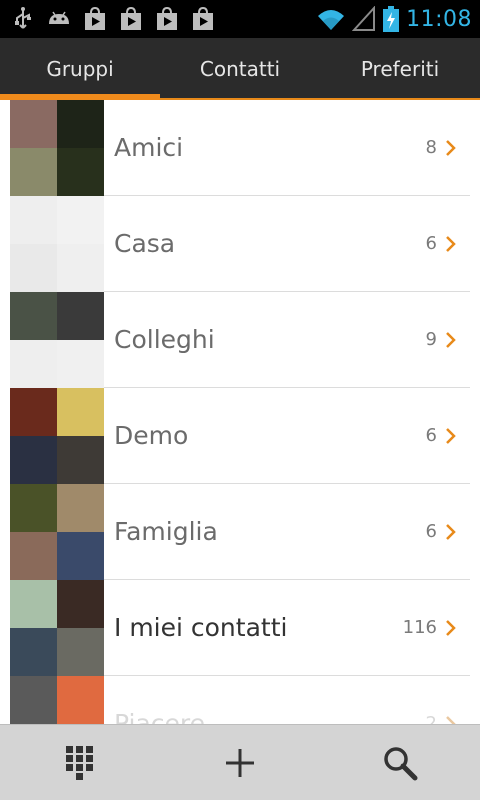 This screenshot has height=800, width=480. Describe the element at coordinates (419, 627) in the screenshot. I see `group-count: 116` at that location.